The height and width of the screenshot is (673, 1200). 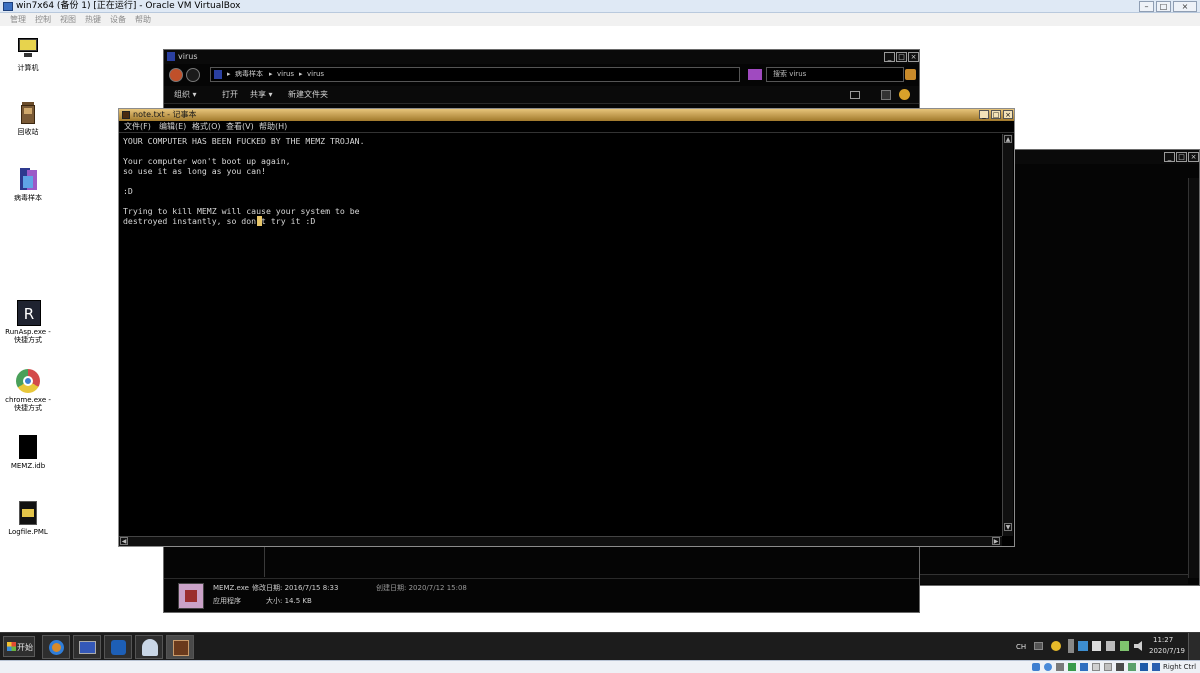 What do you see at coordinates (1194, 647) in the screenshot?
I see `show-desktop-button` at bounding box center [1194, 647].